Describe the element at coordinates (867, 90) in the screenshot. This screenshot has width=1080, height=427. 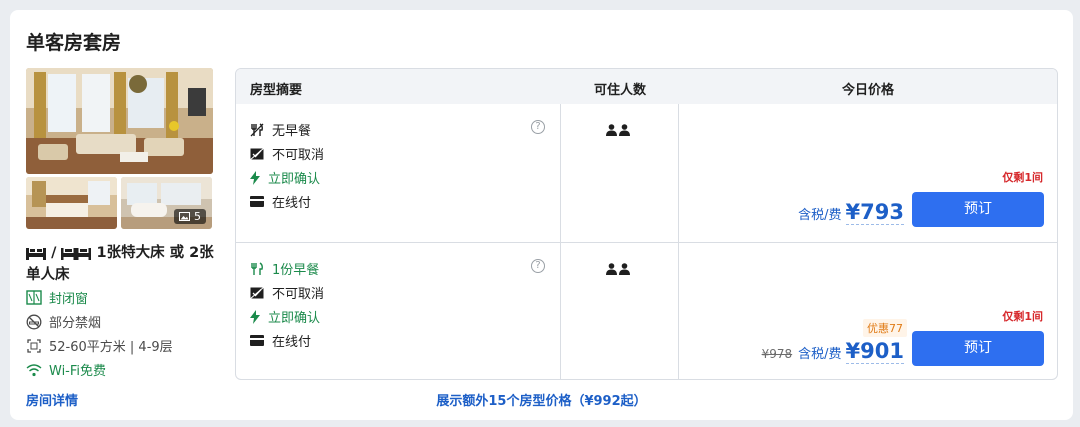
I see `header-today-price: 今日价格` at that location.